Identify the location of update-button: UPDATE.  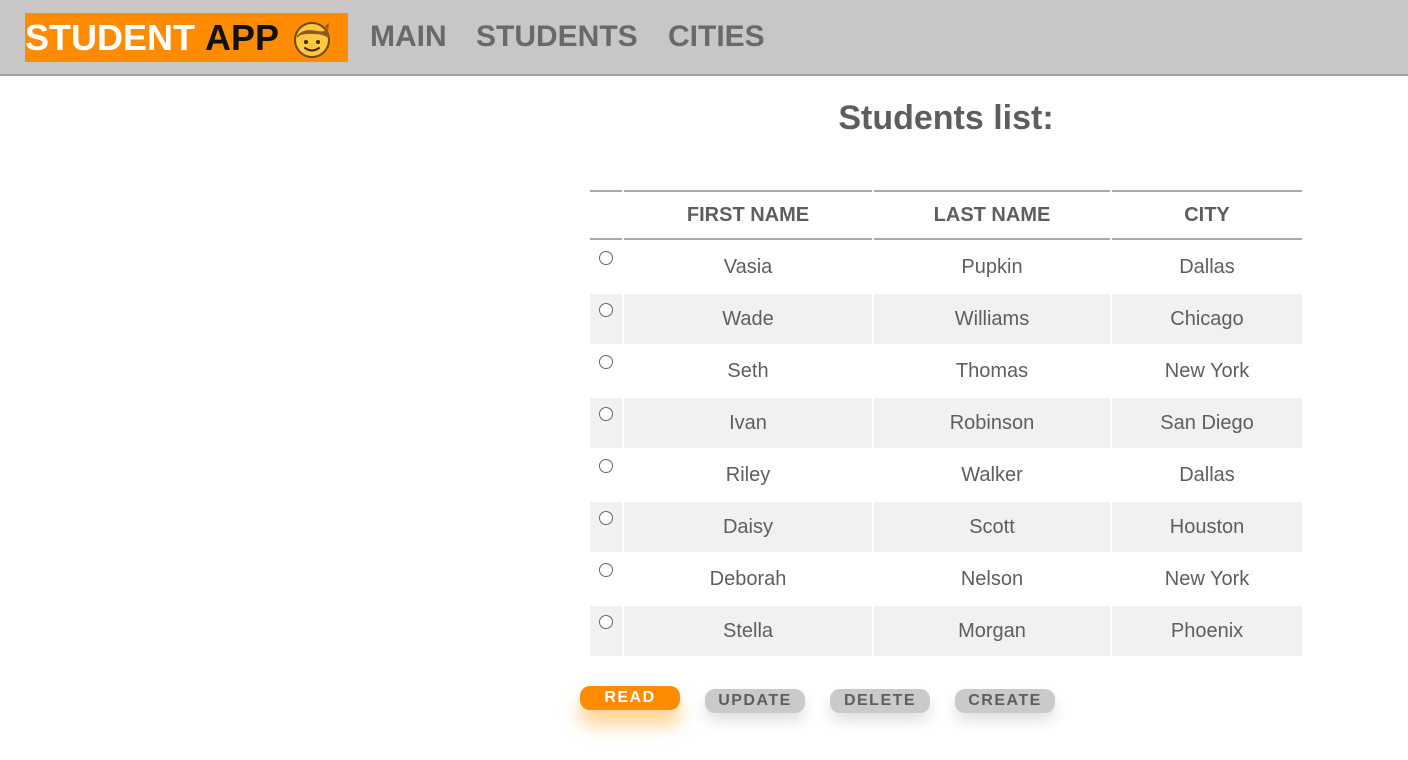
(755, 701).